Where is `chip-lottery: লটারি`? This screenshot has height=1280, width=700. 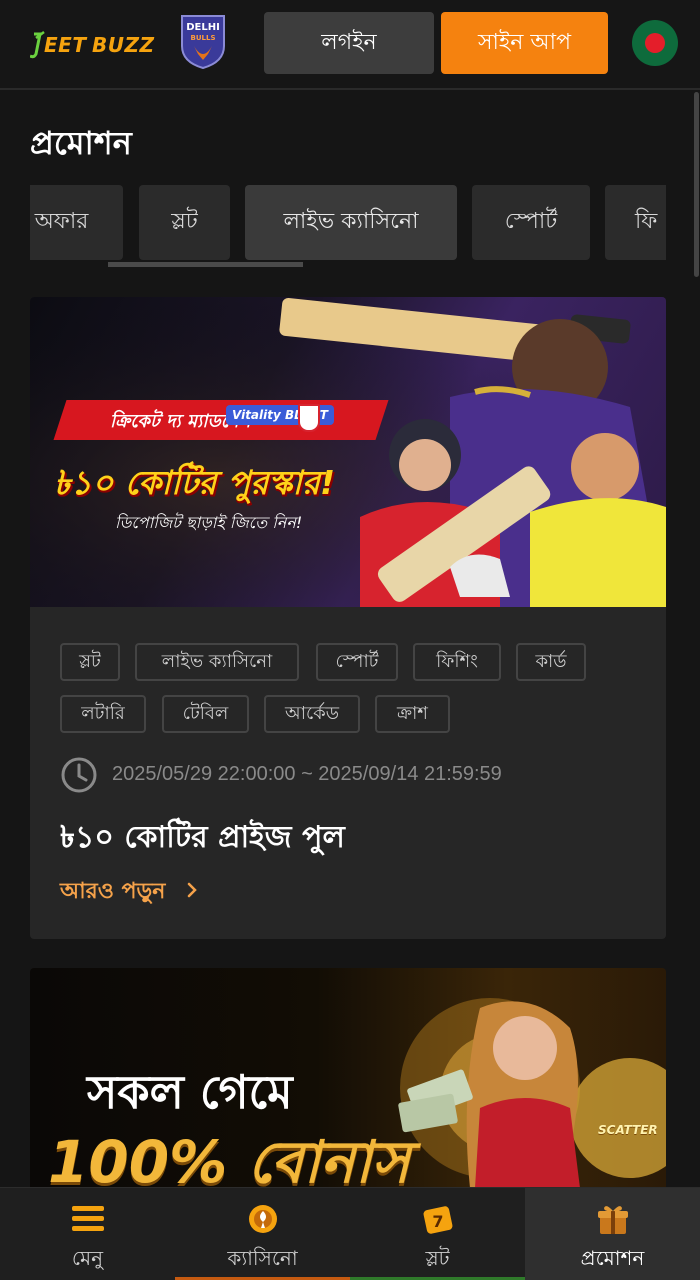
chip-lottery: লটারি is located at coordinates (103, 714).